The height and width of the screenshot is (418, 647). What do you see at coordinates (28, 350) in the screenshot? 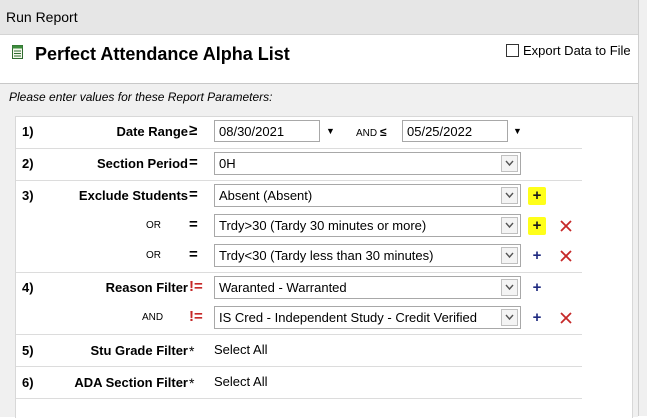
I see `param-number: 5)` at bounding box center [28, 350].